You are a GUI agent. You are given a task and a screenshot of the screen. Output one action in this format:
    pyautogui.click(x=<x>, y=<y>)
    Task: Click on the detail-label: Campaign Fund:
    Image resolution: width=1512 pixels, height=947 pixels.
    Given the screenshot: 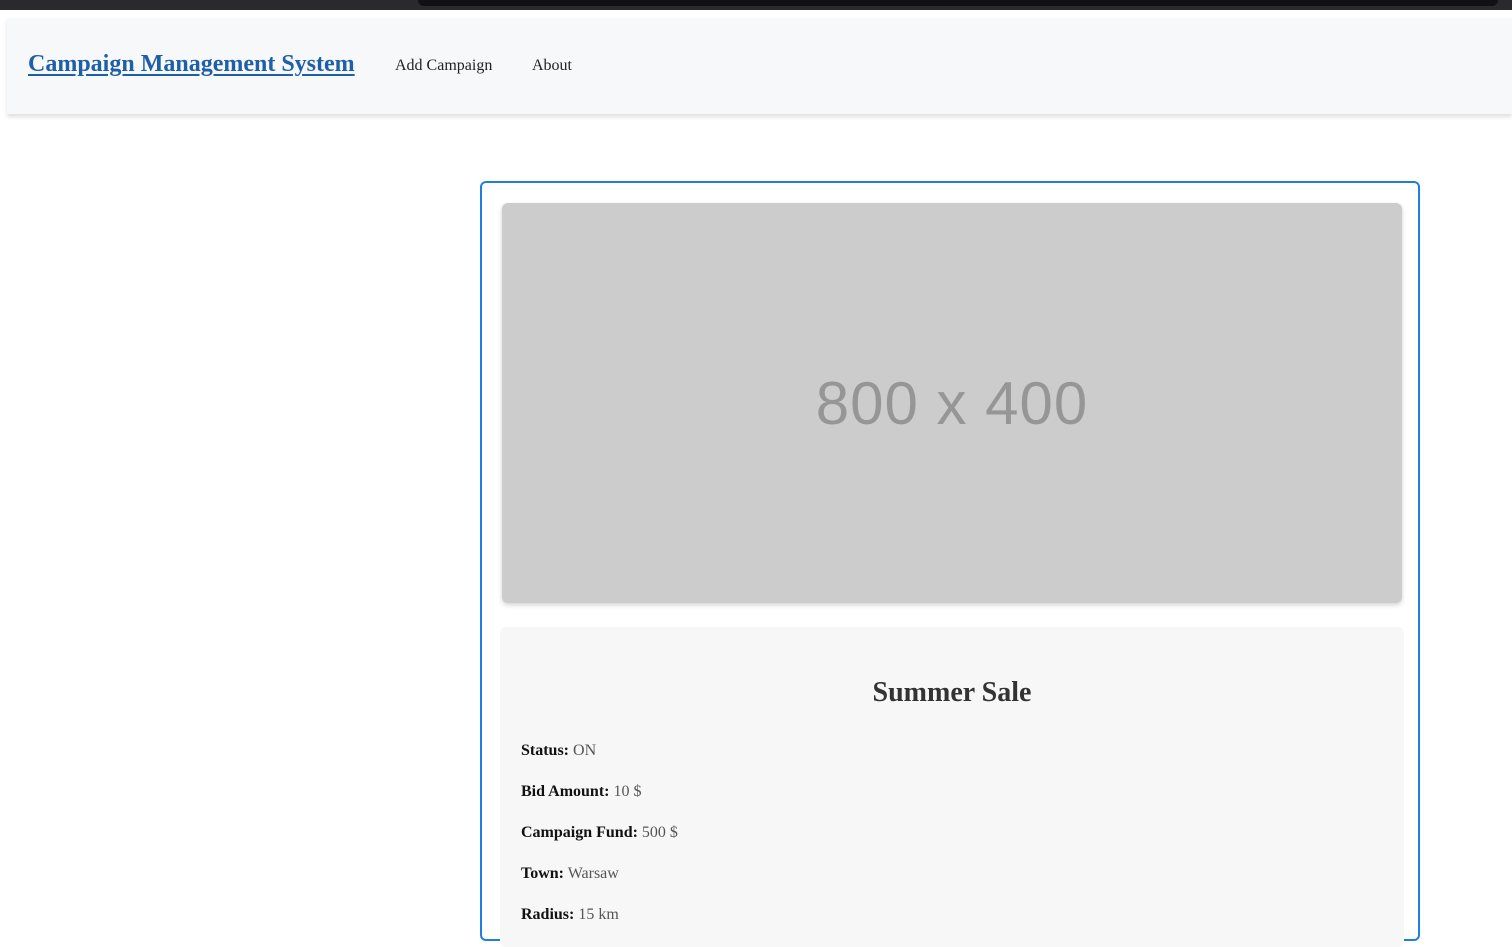 What is the action you would take?
    pyautogui.click(x=579, y=832)
    